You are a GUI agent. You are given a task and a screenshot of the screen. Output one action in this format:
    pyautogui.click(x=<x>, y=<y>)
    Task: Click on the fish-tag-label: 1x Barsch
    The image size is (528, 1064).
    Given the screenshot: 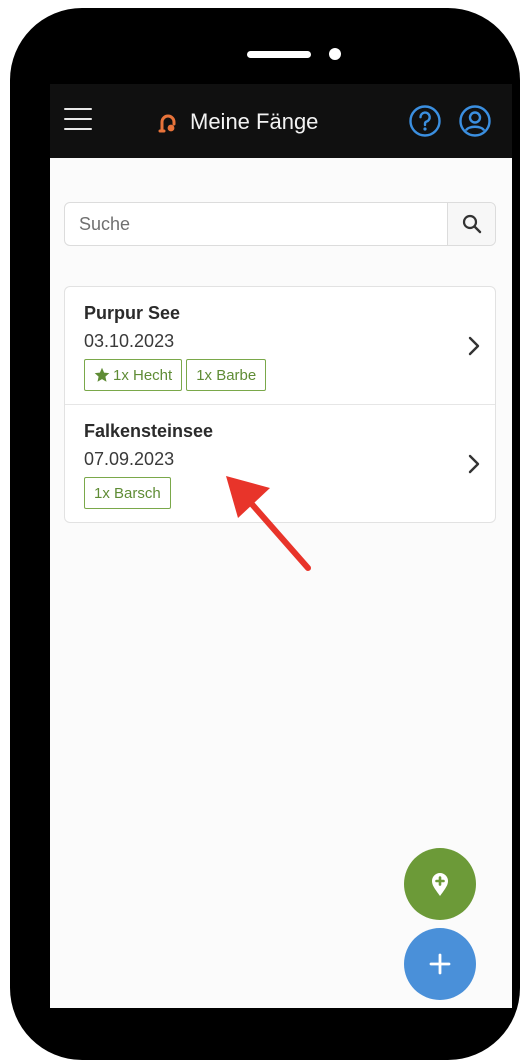 What is the action you would take?
    pyautogui.click(x=127, y=493)
    